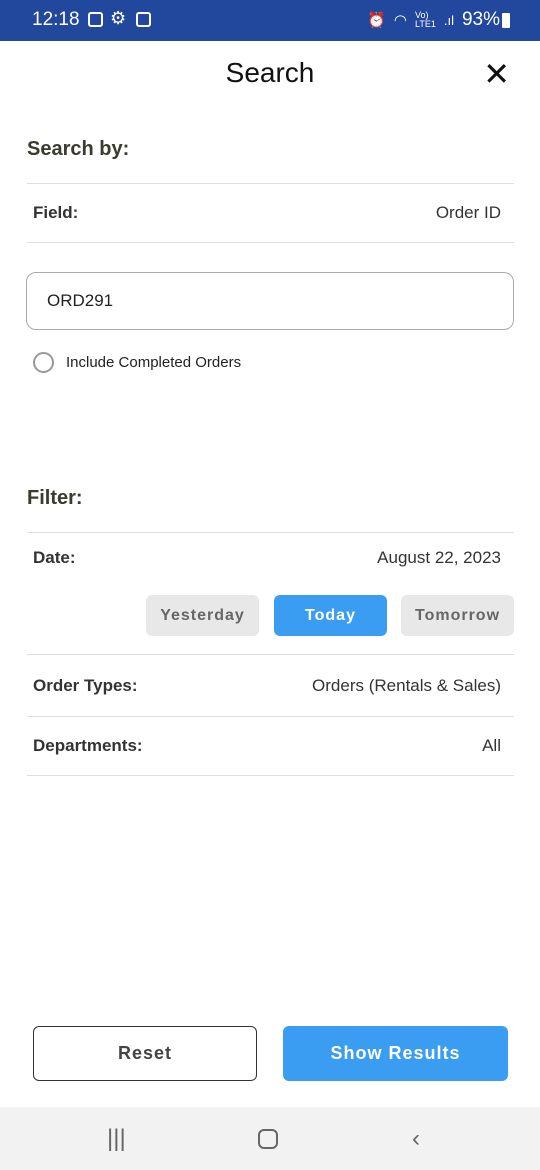  I want to click on order-types-label: Order Types:, so click(85, 685).